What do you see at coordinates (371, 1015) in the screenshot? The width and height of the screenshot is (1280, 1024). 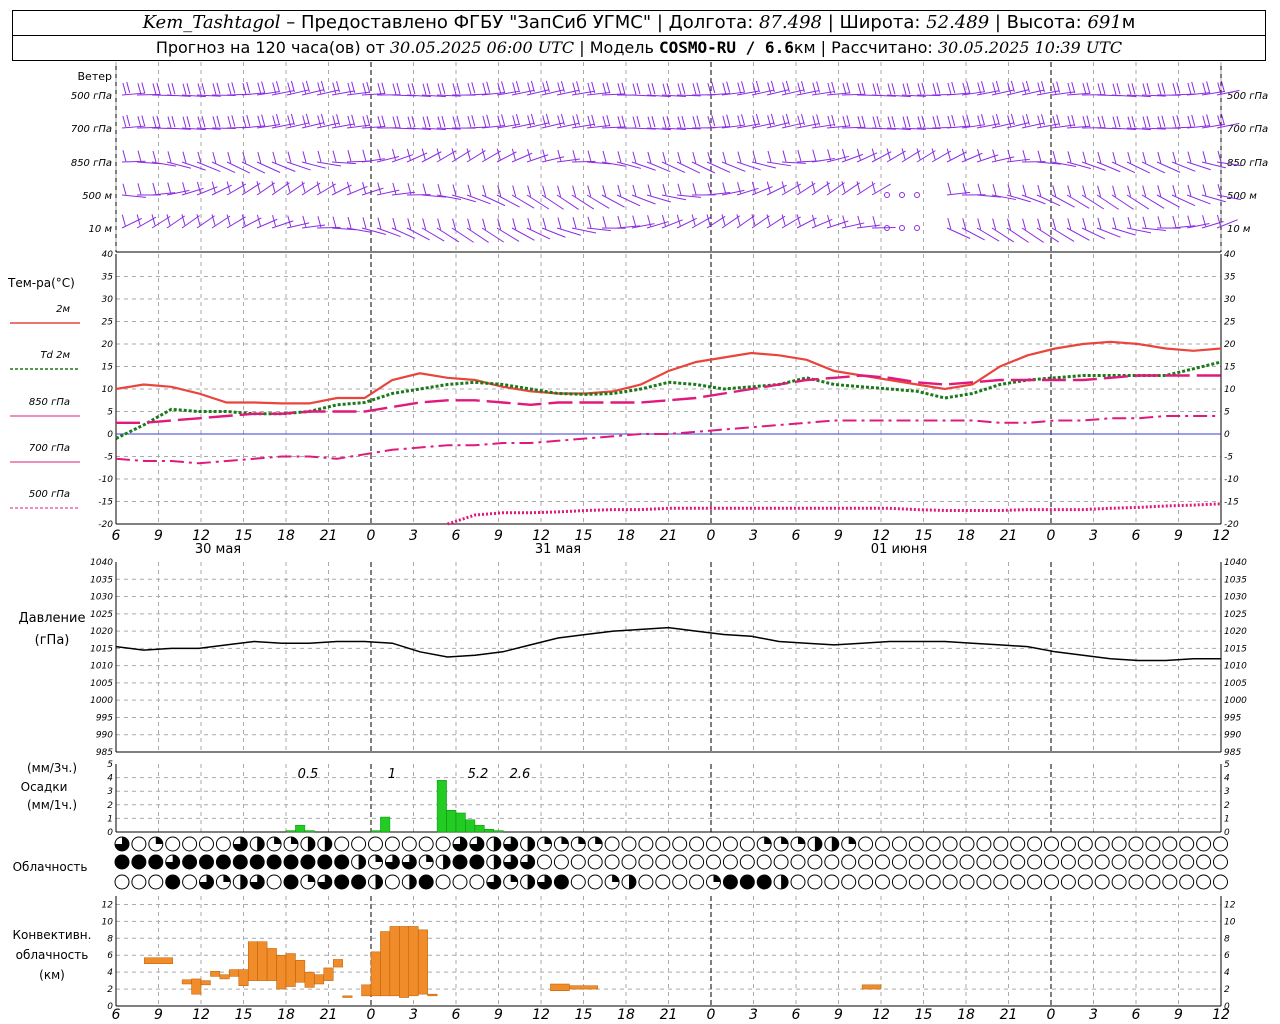 I see `convective-xtick: 0` at bounding box center [371, 1015].